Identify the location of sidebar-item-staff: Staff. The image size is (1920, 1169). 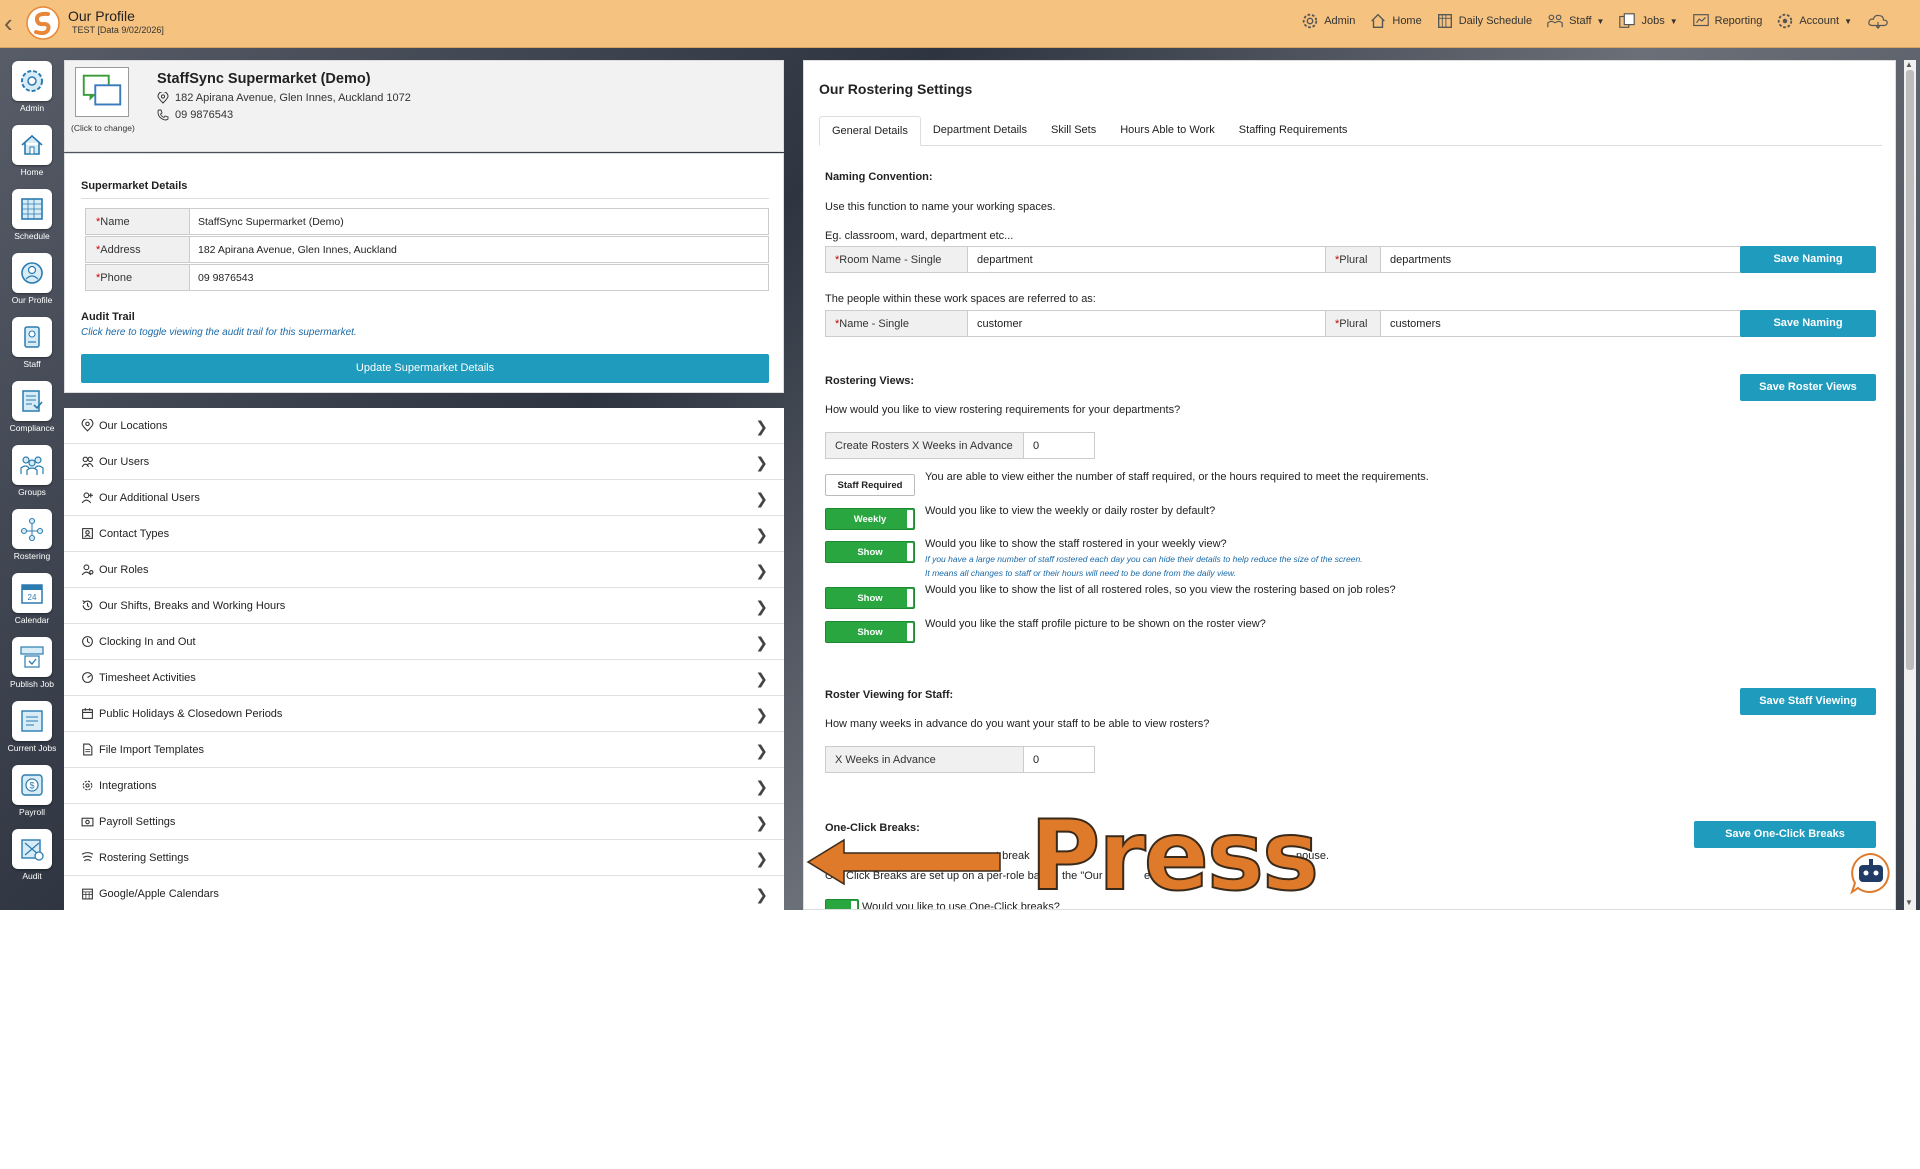
(32, 343).